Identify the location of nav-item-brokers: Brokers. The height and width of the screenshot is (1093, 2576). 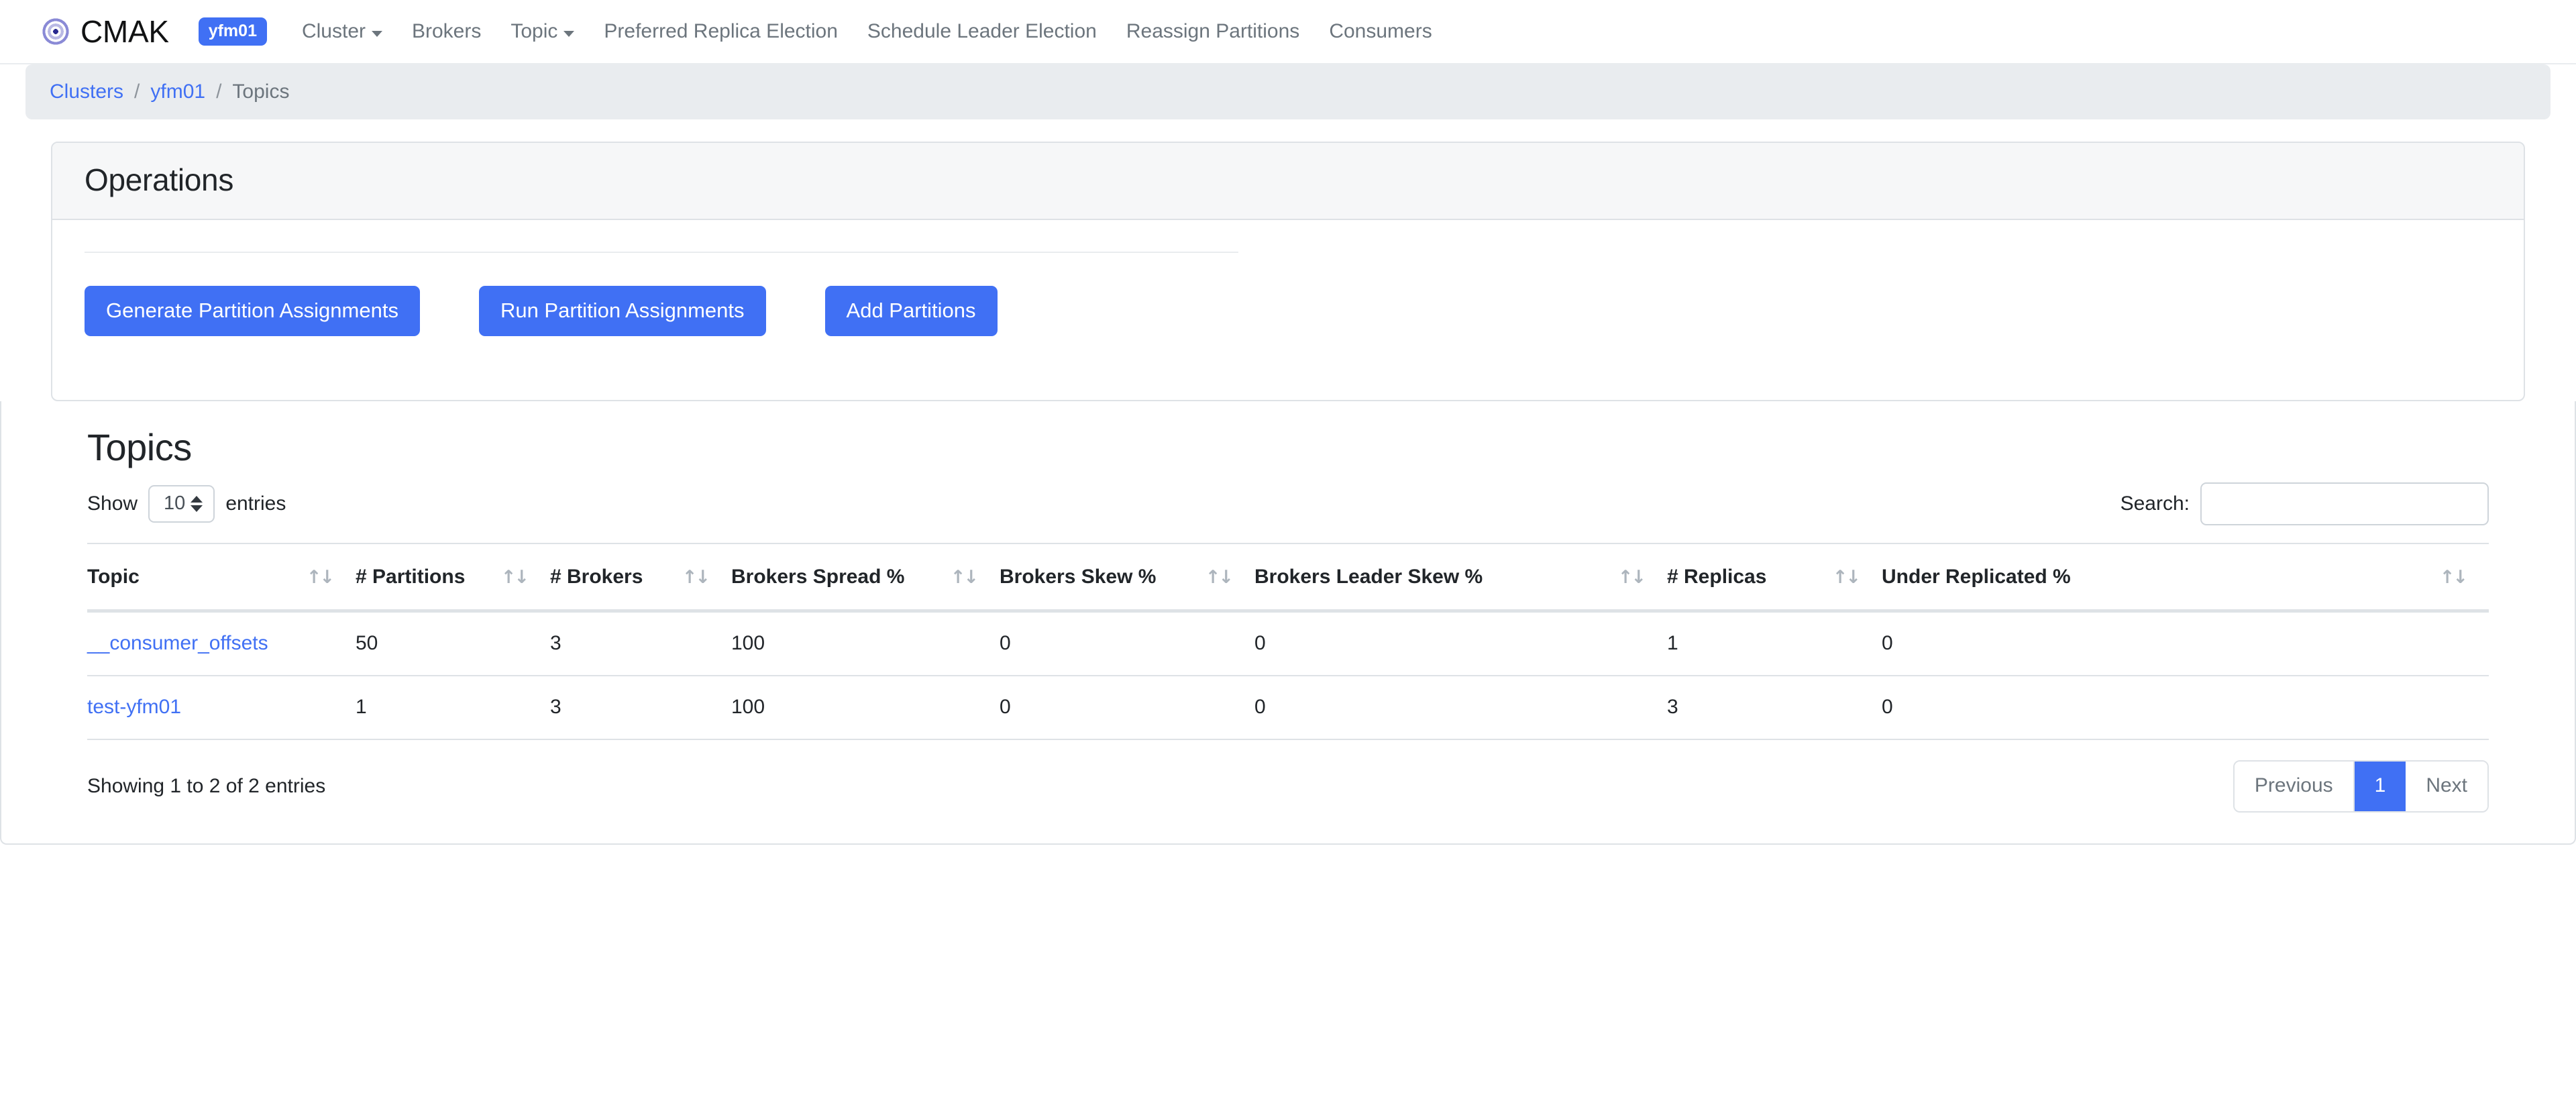
(446, 31).